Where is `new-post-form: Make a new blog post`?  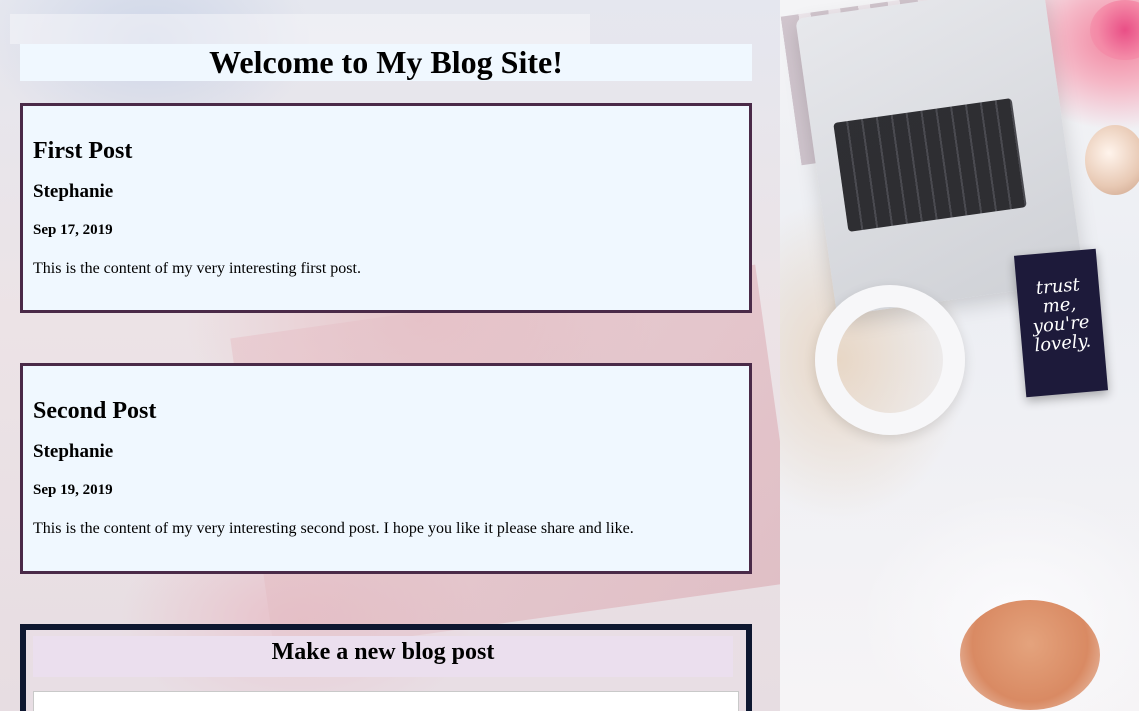 new-post-form: Make a new blog post is located at coordinates (386, 667).